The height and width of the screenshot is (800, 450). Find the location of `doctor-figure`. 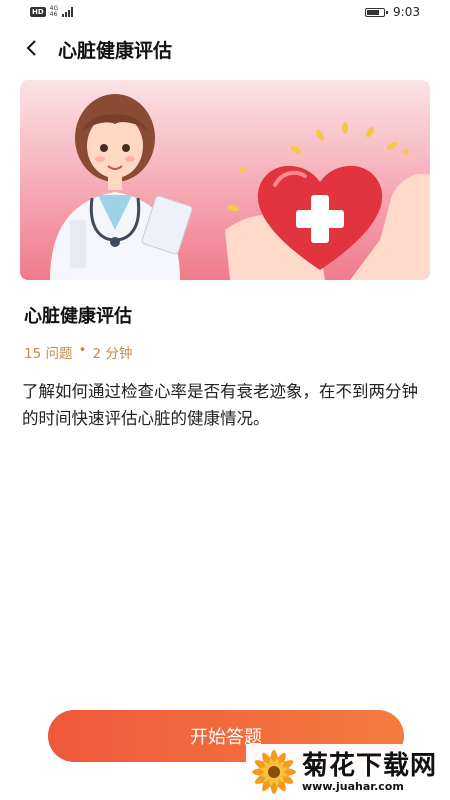

doctor-figure is located at coordinates (121, 187).